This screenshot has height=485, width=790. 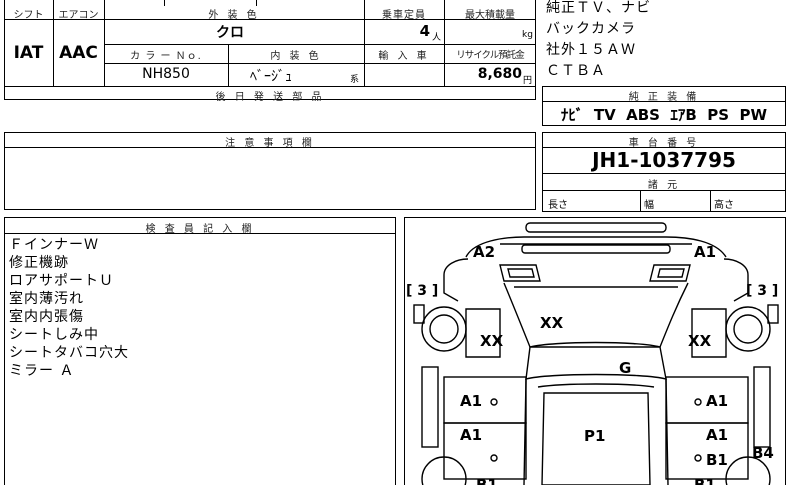 I want to click on mark-door-rl: A1, so click(x=471, y=435).